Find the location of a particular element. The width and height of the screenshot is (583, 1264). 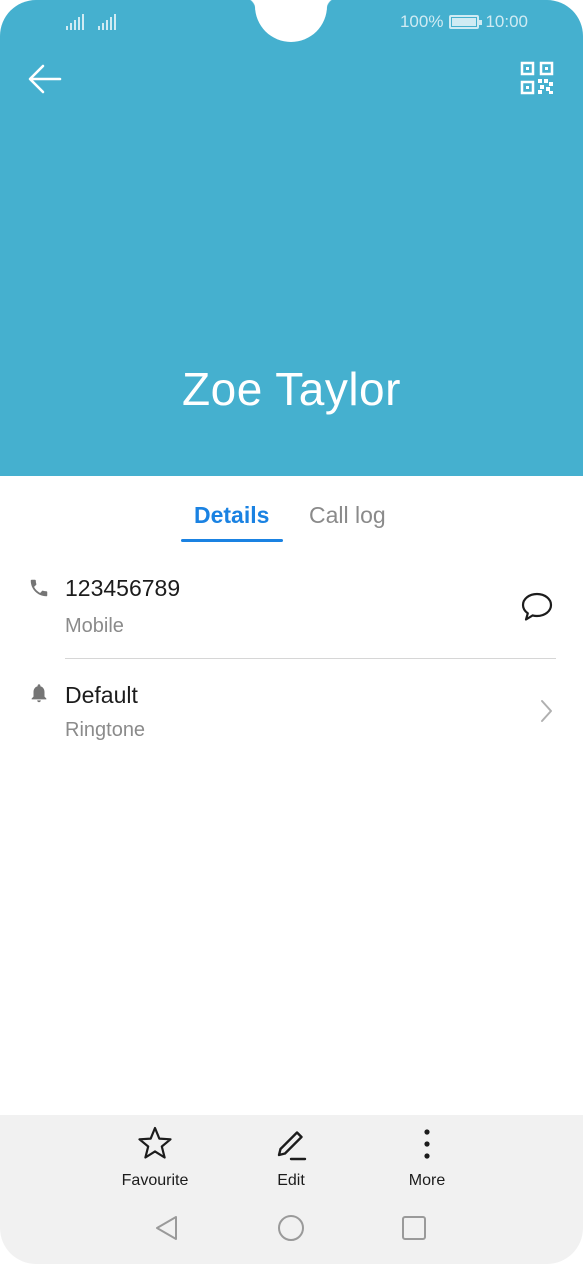

contact-name: Zoe Taylor is located at coordinates (291, 389).